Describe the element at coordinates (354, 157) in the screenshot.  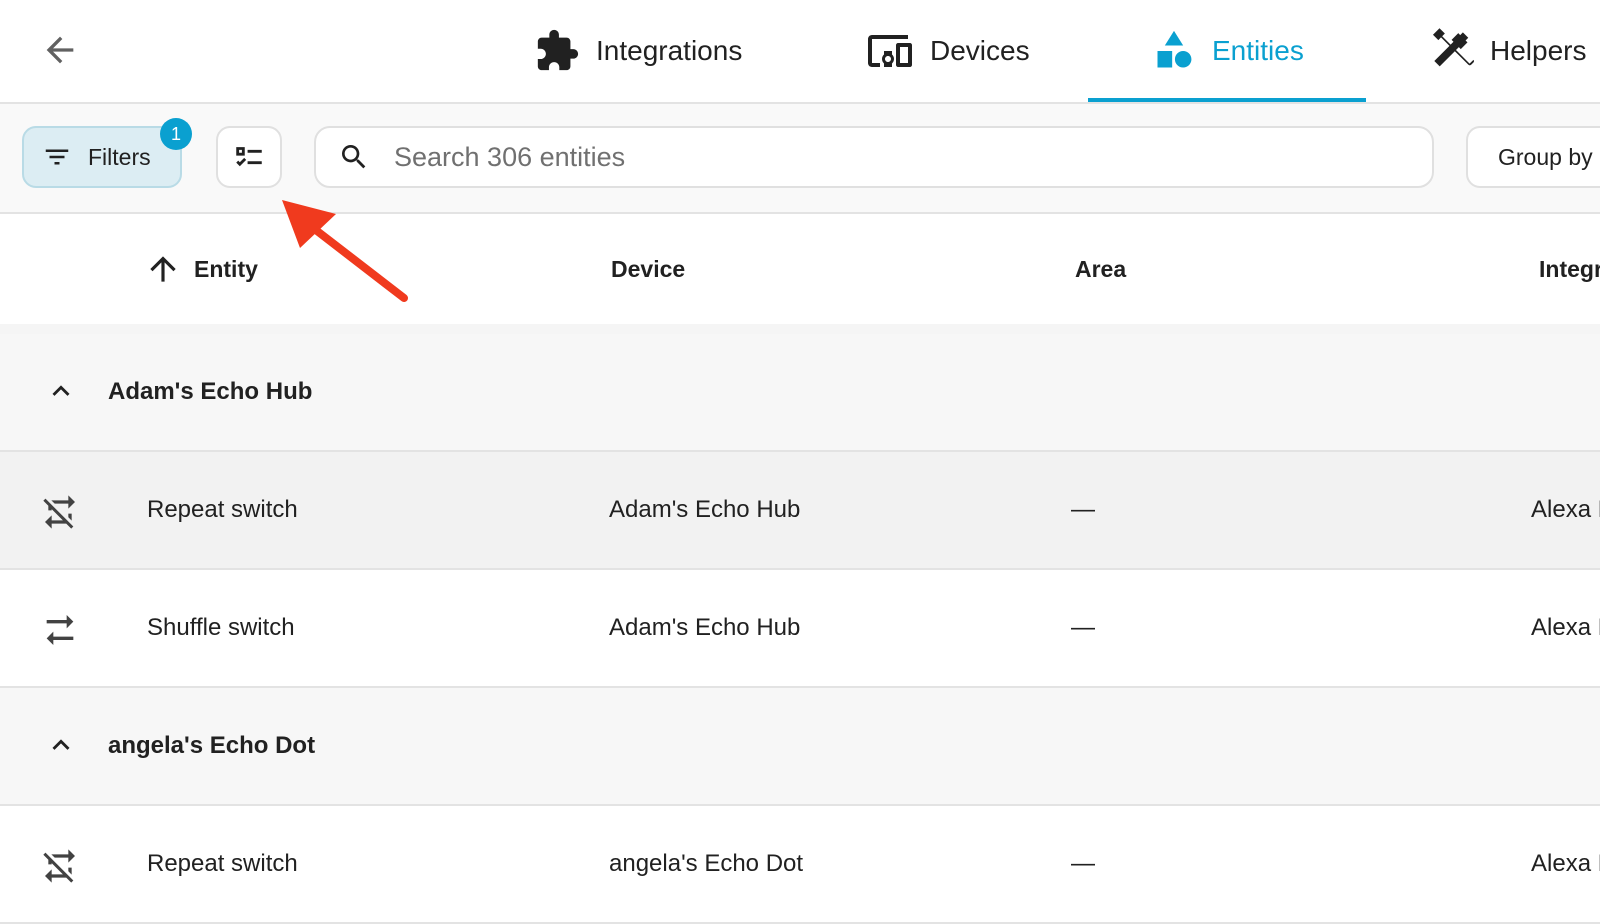
I see `search-icon` at that location.